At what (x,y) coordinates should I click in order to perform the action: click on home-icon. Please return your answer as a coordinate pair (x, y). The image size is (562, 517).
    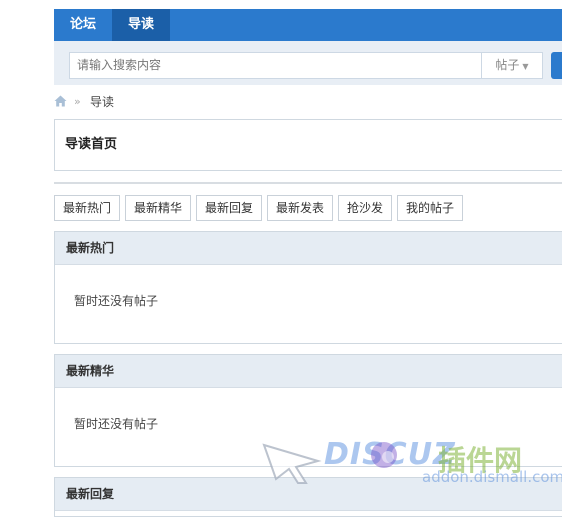
    Looking at the image, I should click on (60, 103).